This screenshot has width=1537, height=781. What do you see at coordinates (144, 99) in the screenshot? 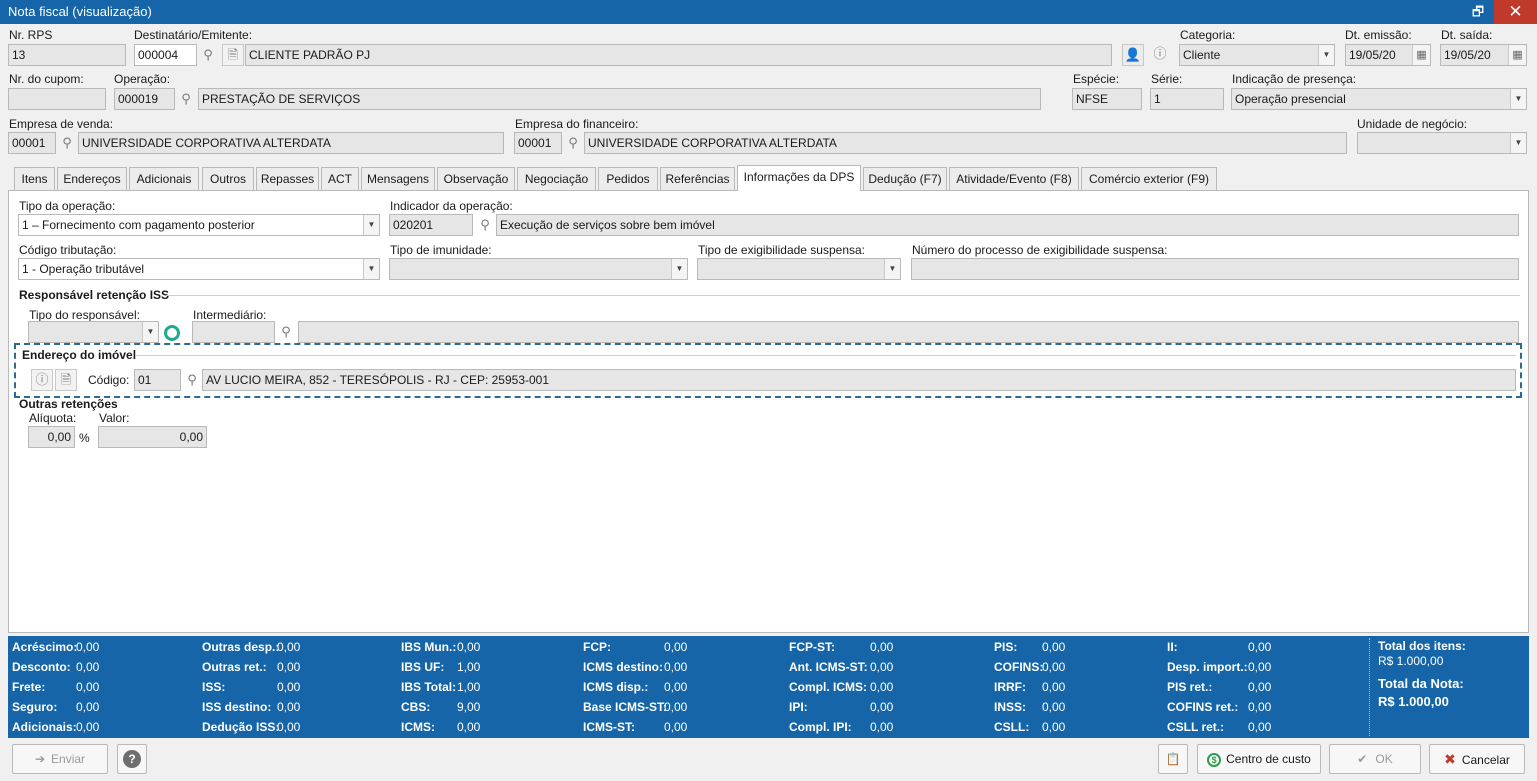
I see `operacao-code-field: 000019` at bounding box center [144, 99].